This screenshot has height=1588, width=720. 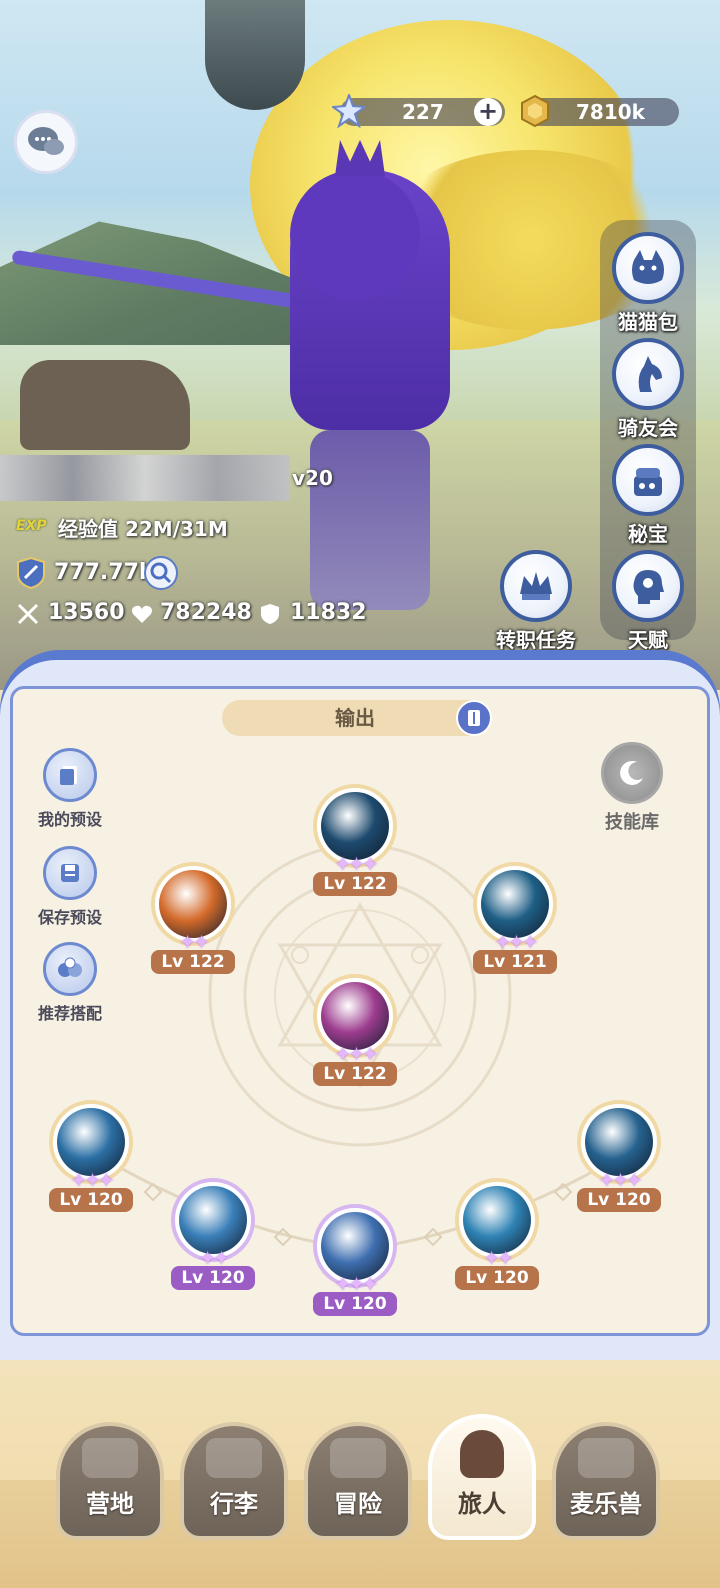 I want to click on floating-creature, so click(x=255, y=55).